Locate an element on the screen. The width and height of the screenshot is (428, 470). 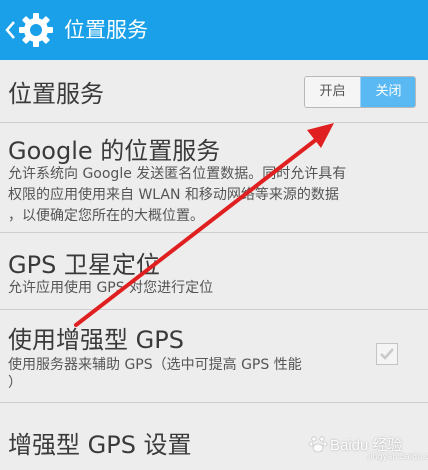
location-service-label: 位置服务 is located at coordinates (56, 94).